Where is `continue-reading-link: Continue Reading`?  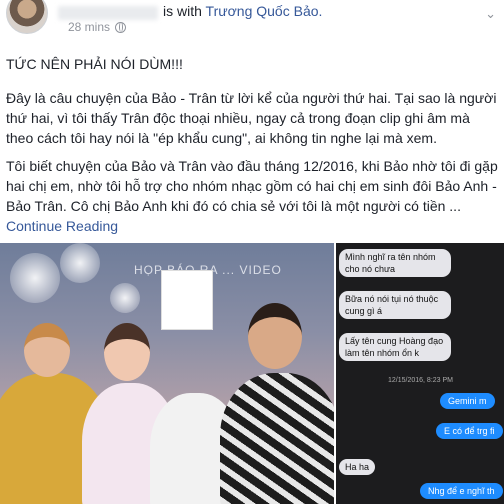 continue-reading-link: Continue Reading is located at coordinates (62, 226).